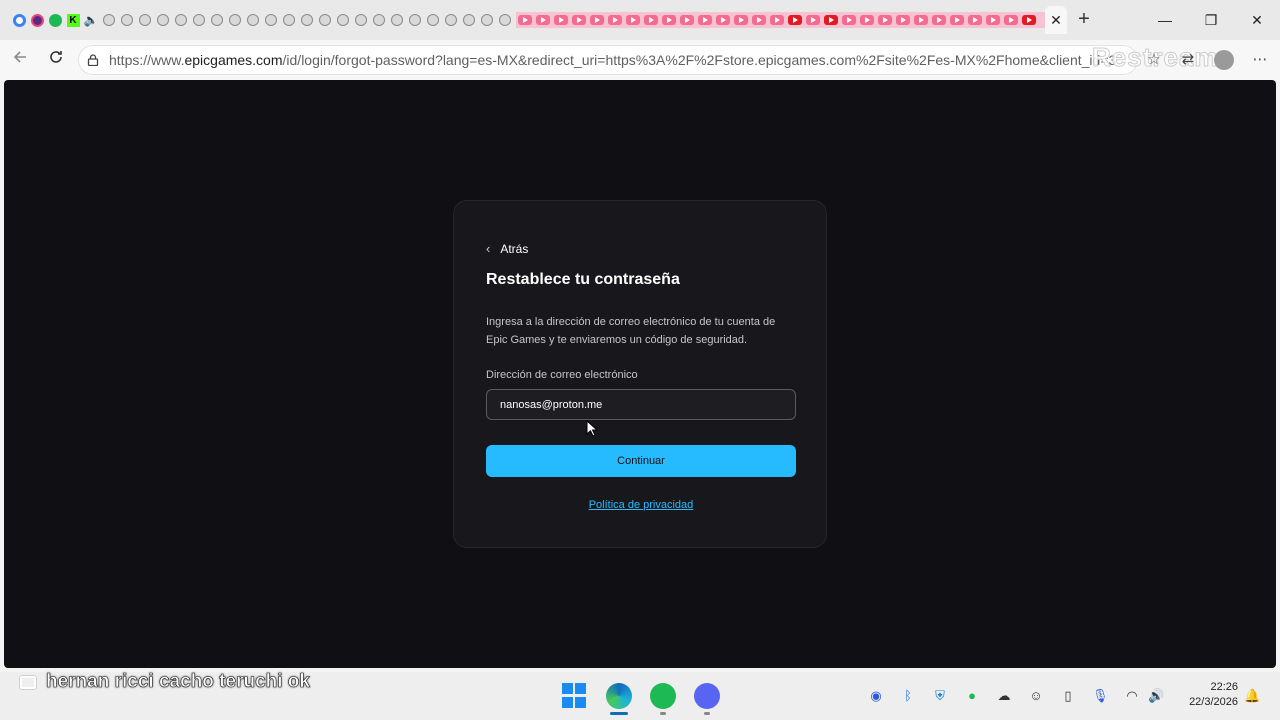 The width and height of the screenshot is (1280, 720). I want to click on onedrive-icon: ☁, so click(1004, 696).